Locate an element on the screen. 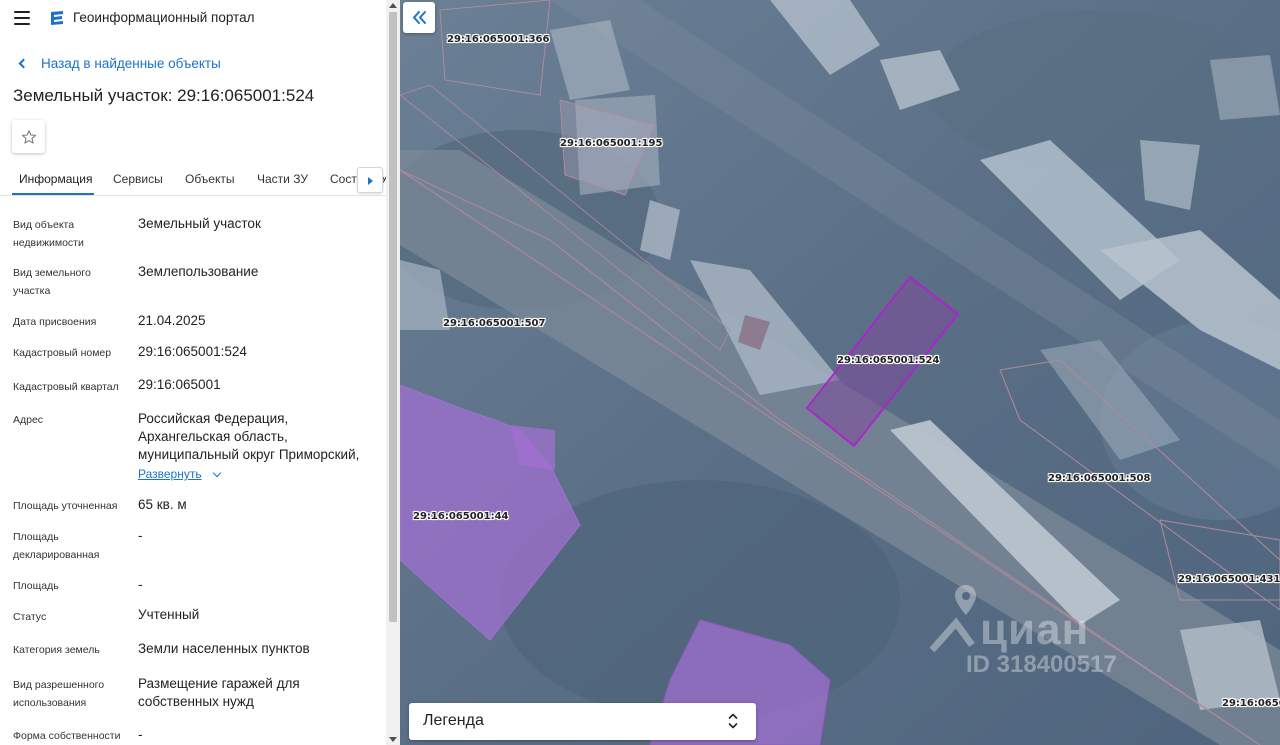 The width and height of the screenshot is (1280, 745). prop-value-status: Учтенный is located at coordinates (169, 614).